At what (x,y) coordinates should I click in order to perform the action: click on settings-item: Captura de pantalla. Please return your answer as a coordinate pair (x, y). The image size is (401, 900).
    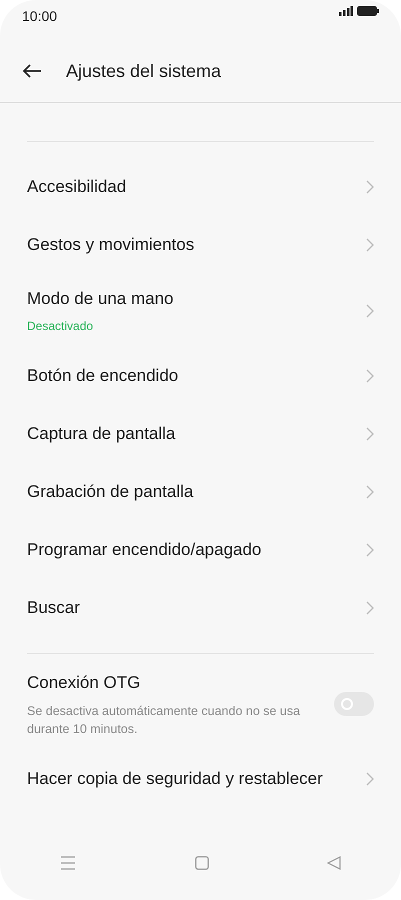
    Looking at the image, I should click on (200, 434).